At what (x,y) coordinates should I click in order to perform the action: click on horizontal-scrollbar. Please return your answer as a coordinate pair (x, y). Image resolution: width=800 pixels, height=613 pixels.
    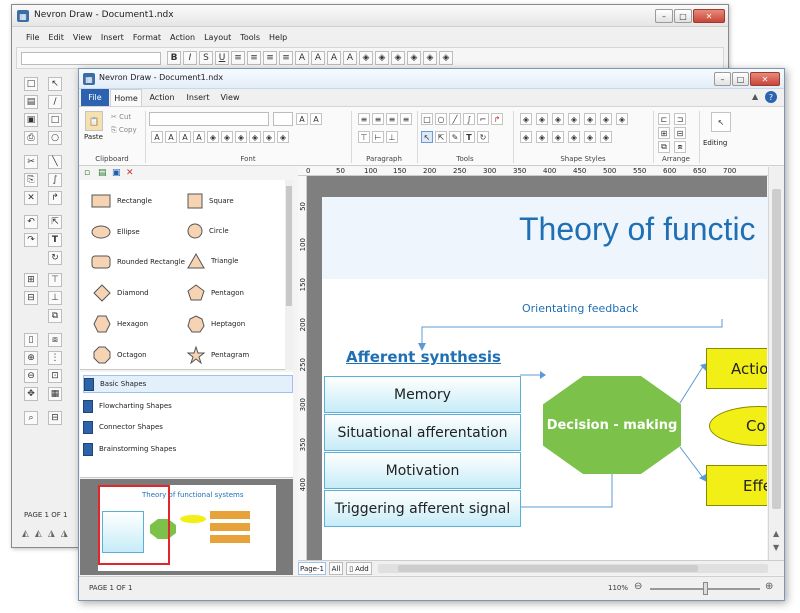
    Looking at the image, I should click on (573, 568).